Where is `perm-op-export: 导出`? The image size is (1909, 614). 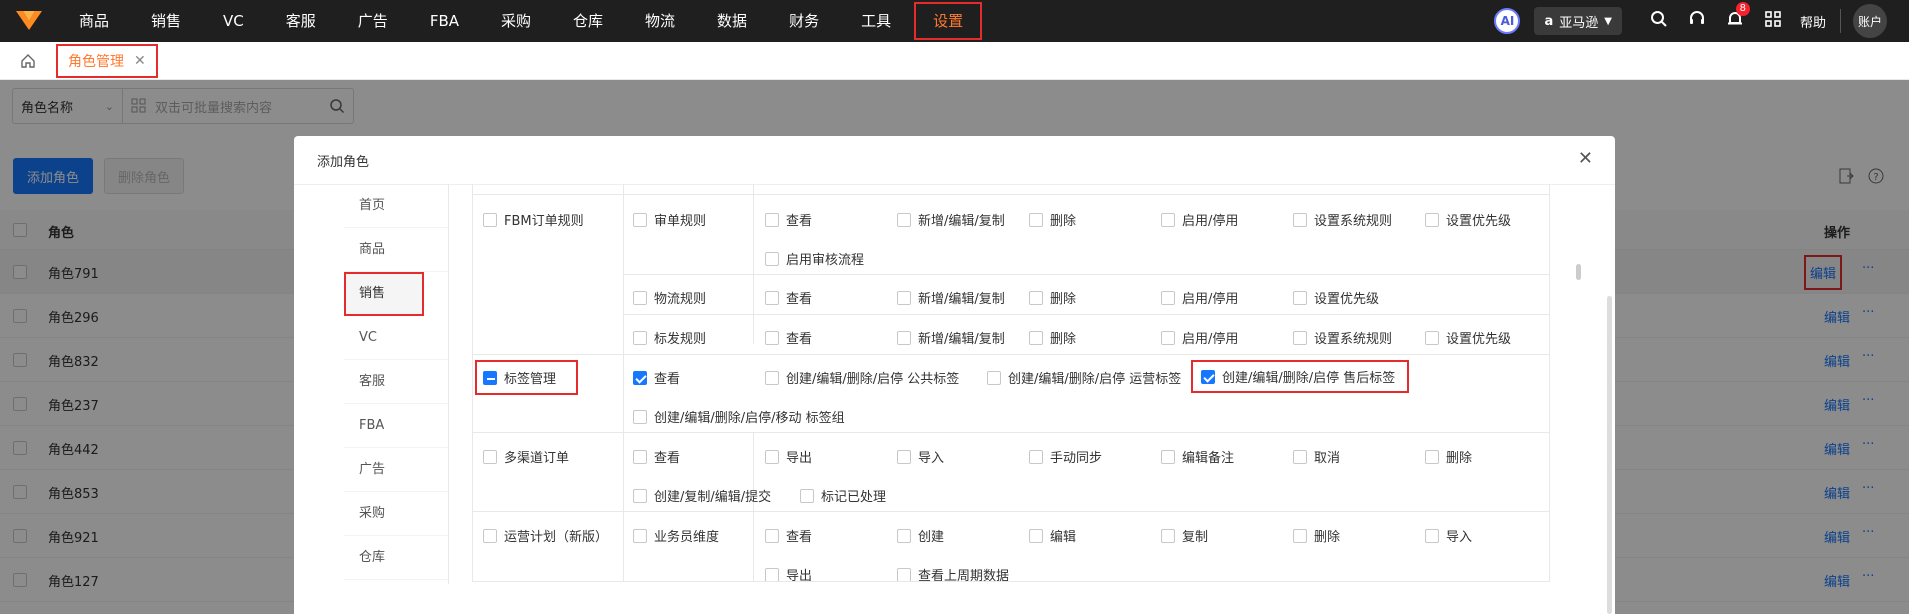 perm-op-export: 导出 is located at coordinates (788, 573).